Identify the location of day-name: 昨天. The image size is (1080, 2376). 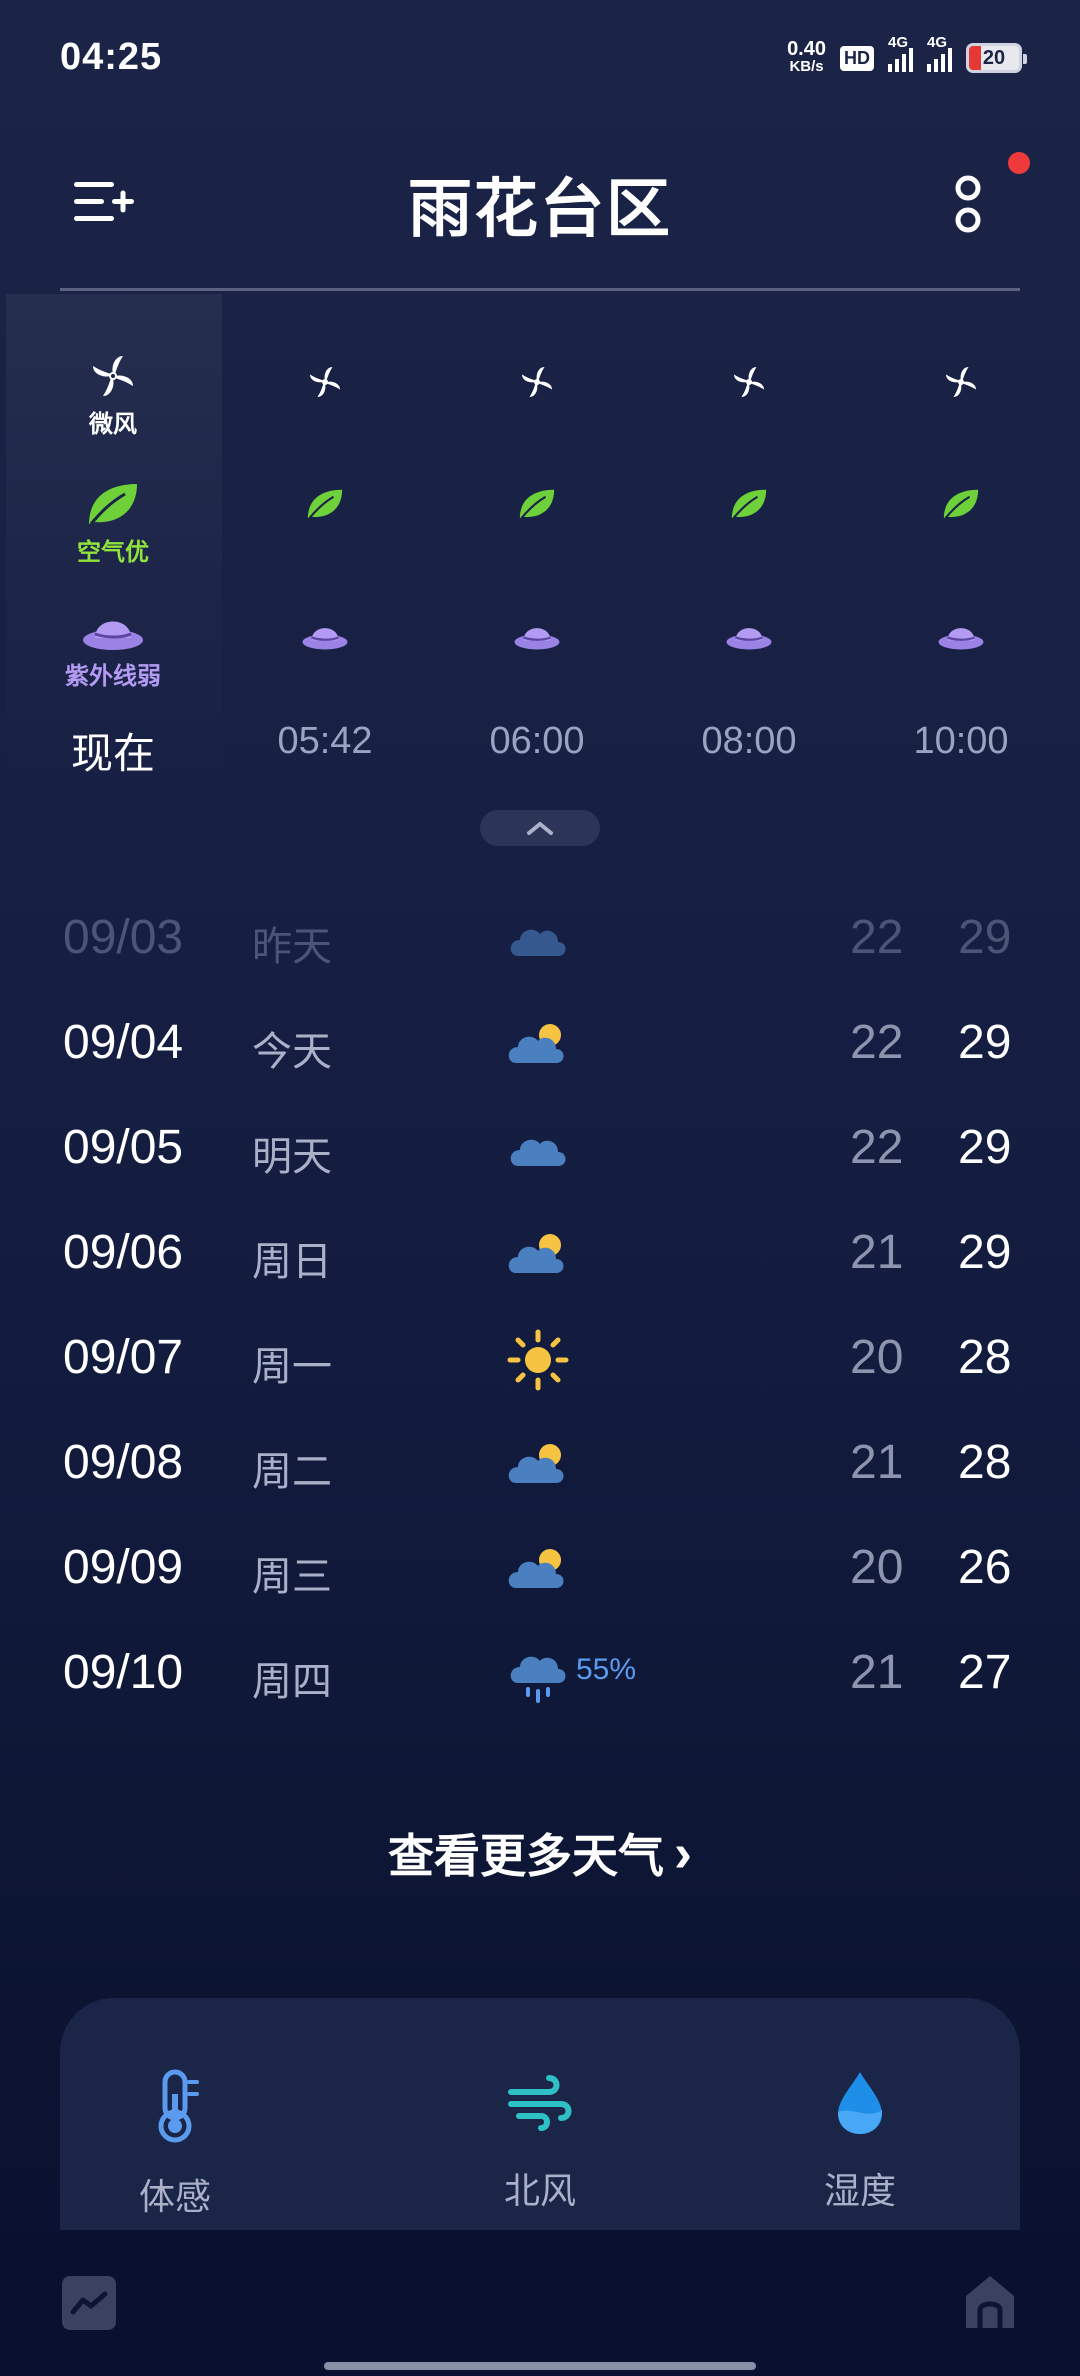
(292, 947).